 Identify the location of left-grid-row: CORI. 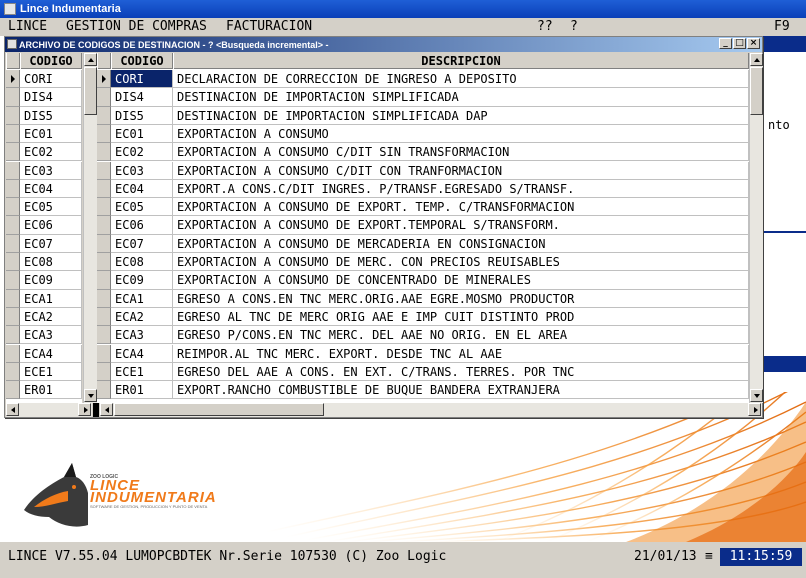
(44, 79).